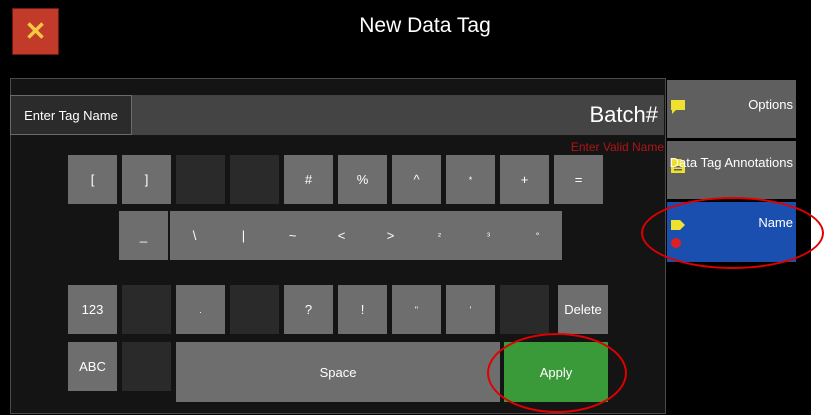 The width and height of the screenshot is (827, 415). Describe the element at coordinates (71, 115) in the screenshot. I see `tag-name-label: Enter Tag Name` at that location.